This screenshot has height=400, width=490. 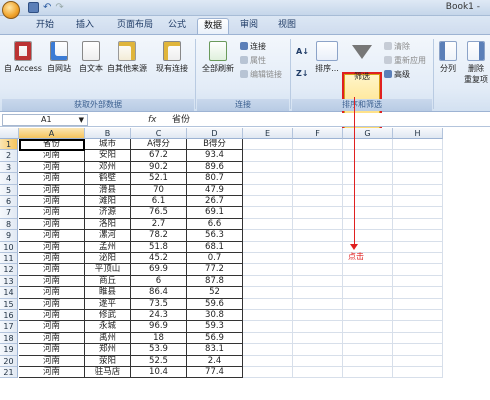 I want to click on table-cell: 6, so click(x=159, y=281).